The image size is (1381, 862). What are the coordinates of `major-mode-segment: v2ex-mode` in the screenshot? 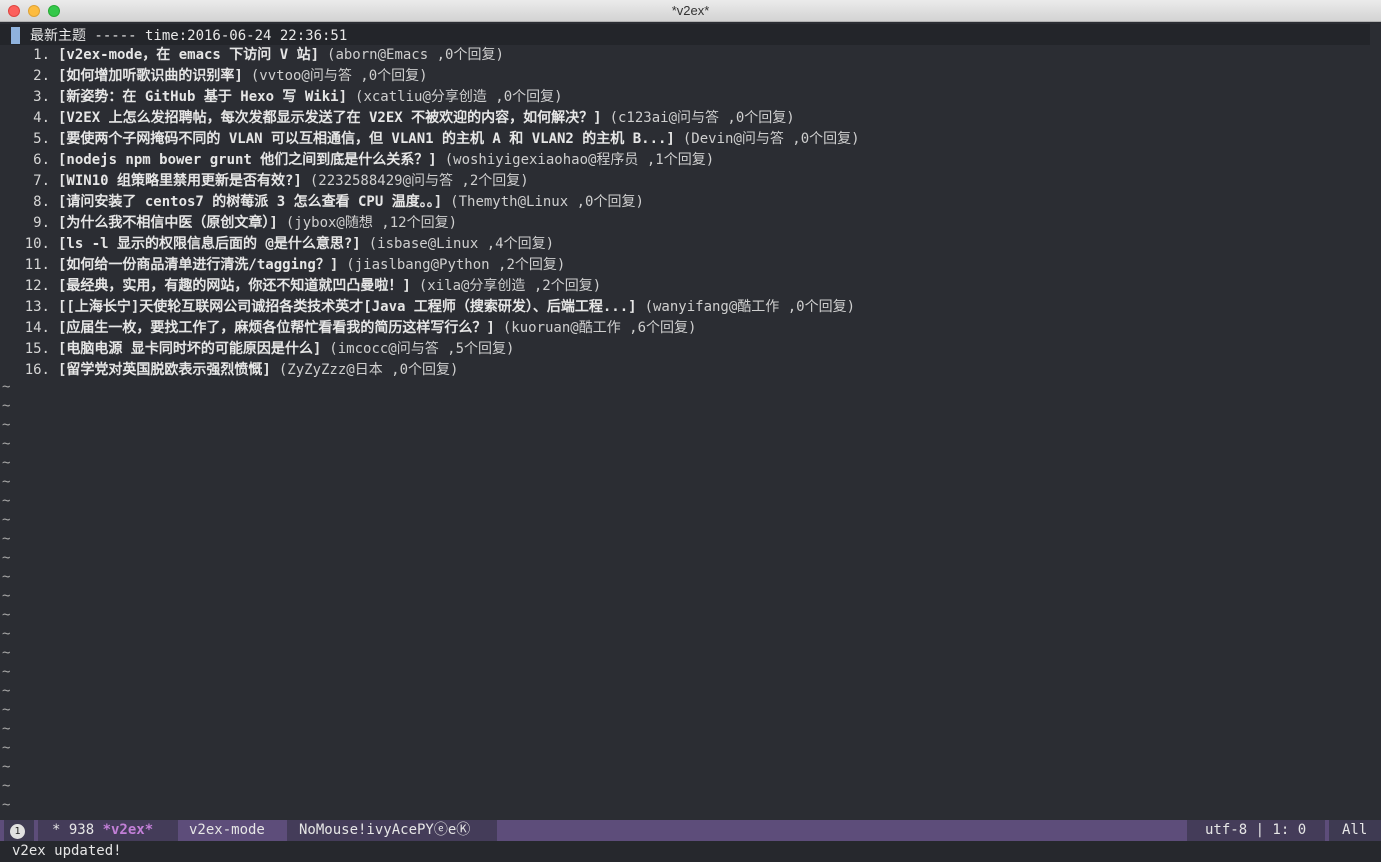 It's located at (232, 830).